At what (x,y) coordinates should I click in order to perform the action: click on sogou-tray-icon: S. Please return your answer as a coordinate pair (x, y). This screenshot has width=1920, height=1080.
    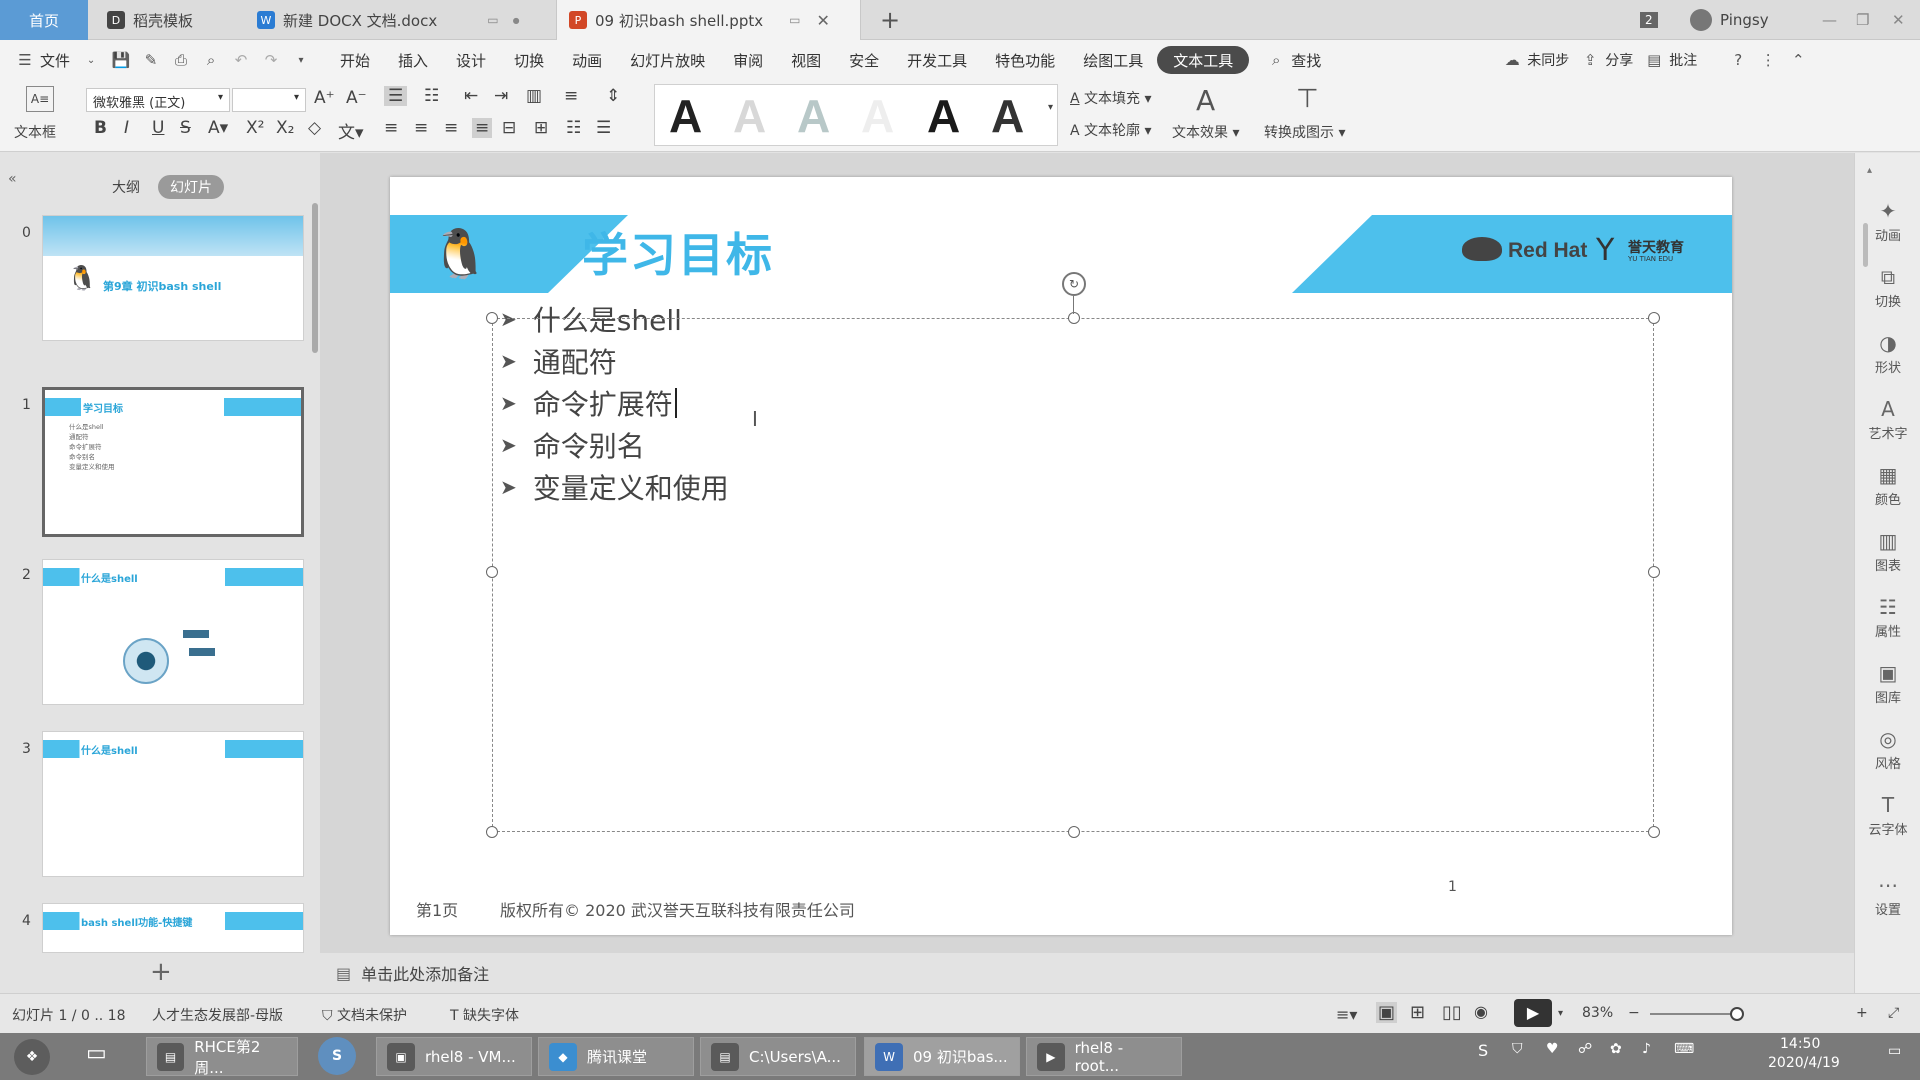
    Looking at the image, I should click on (1483, 1050).